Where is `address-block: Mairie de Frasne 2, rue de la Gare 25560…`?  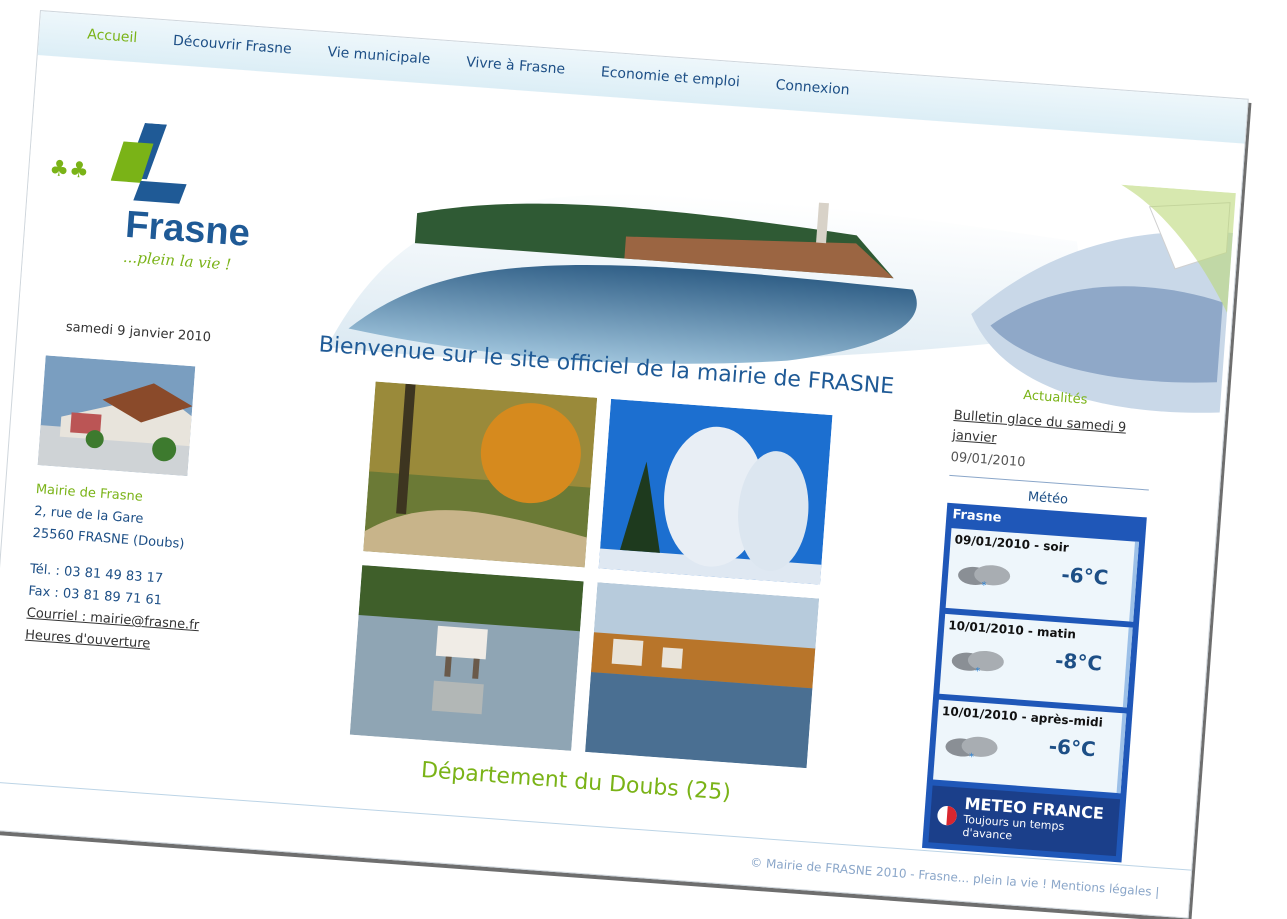 address-block: Mairie de Frasne 2, rue de la Gare 25560… is located at coordinates (125, 569).